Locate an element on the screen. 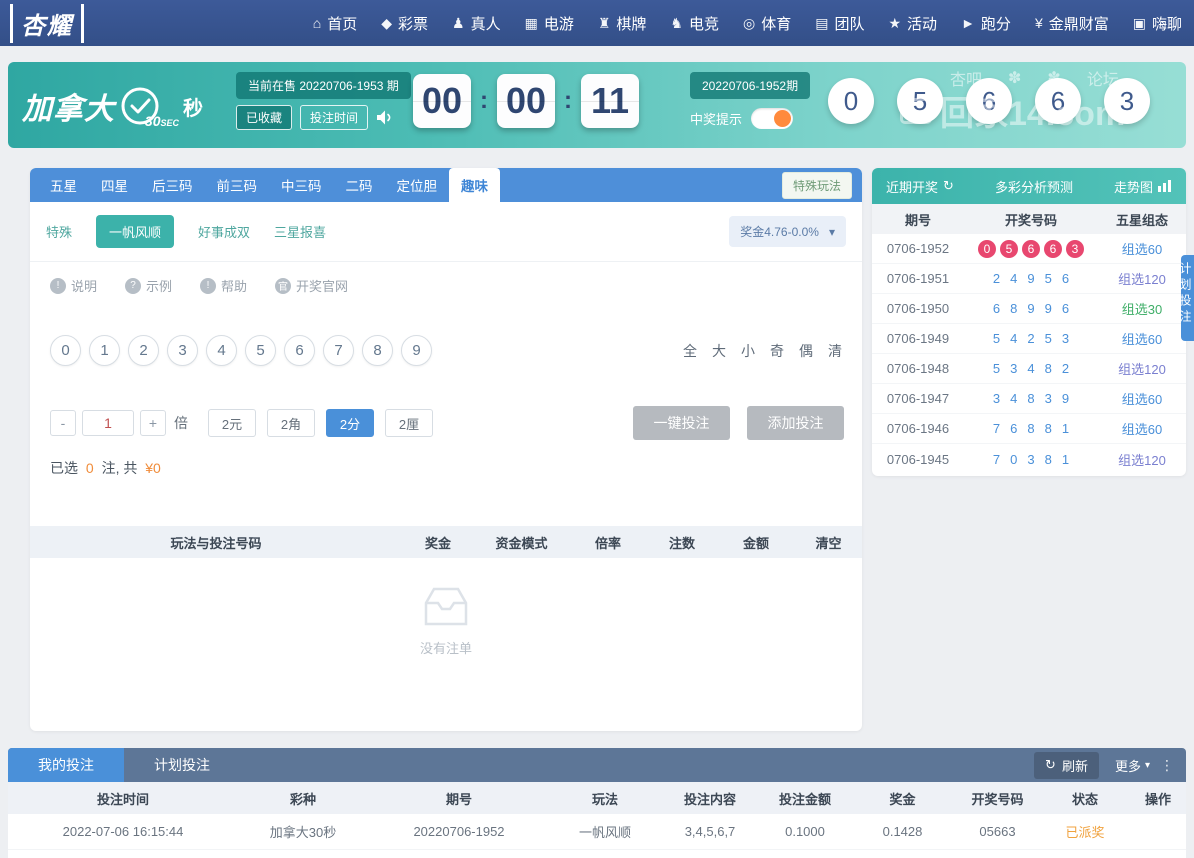 The image size is (1194, 858). unit-2li-button: 2厘 is located at coordinates (409, 423).